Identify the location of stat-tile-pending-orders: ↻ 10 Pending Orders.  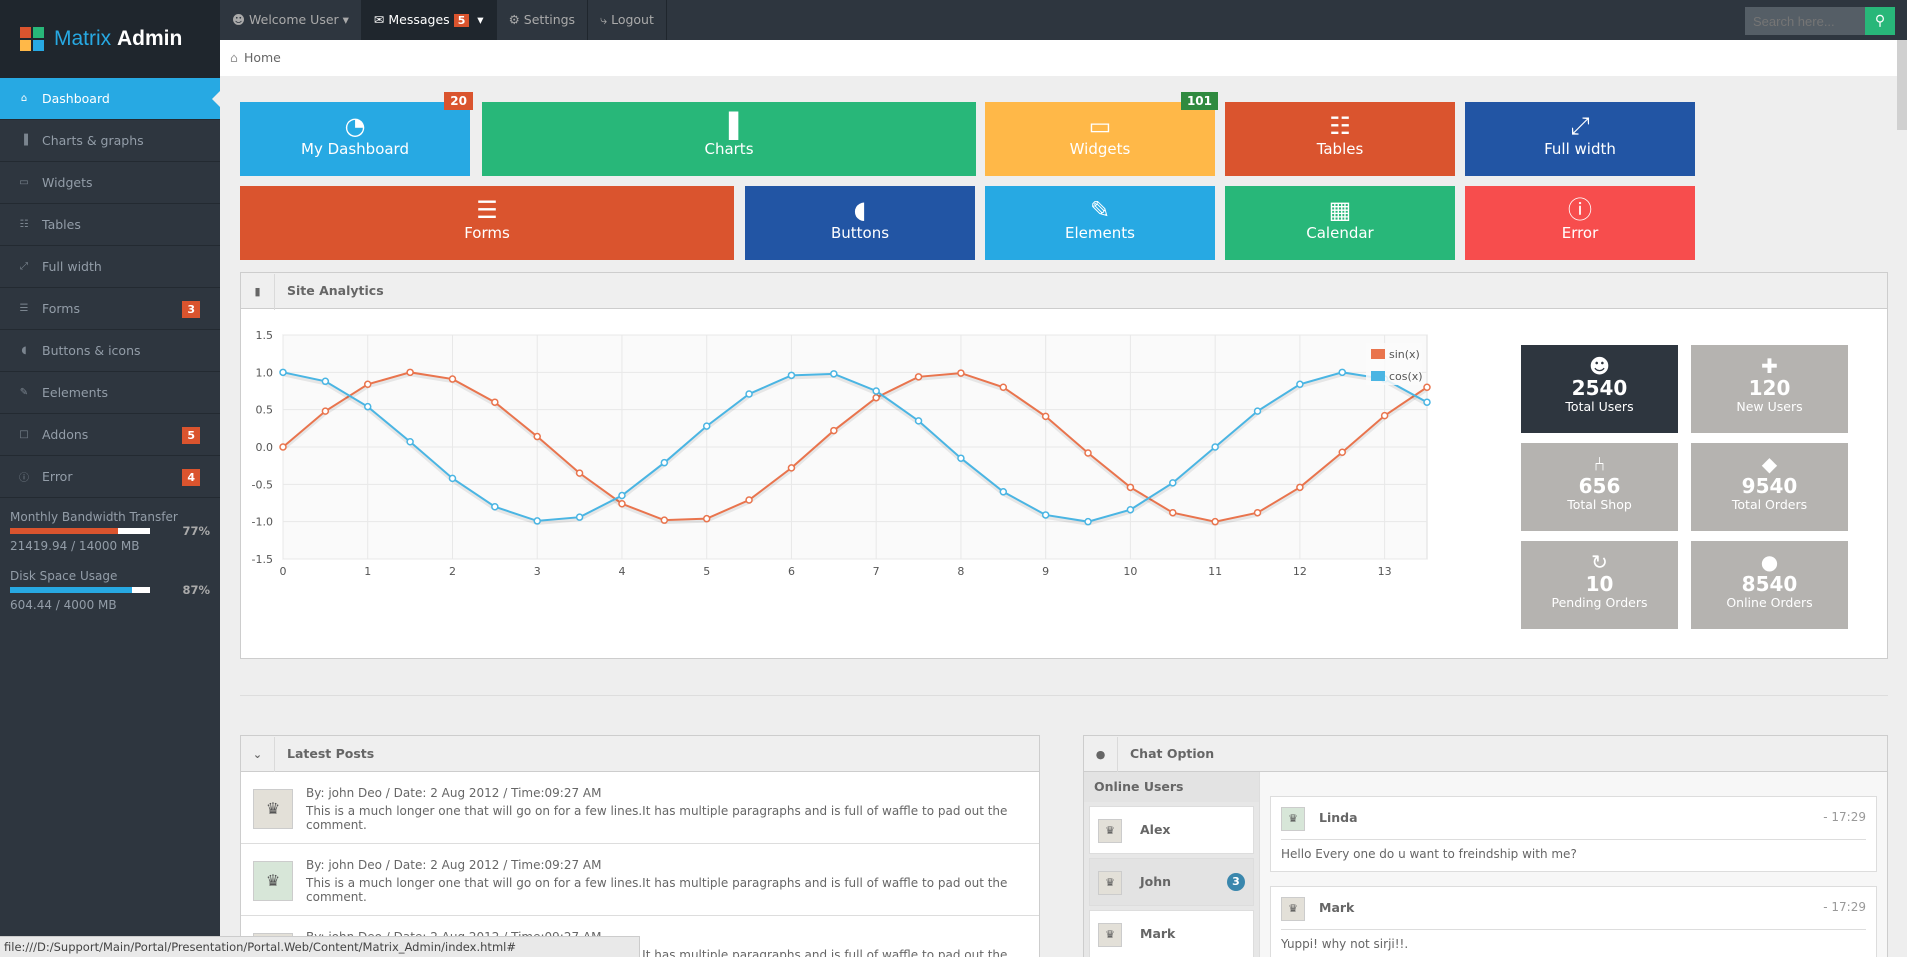
(1599, 585).